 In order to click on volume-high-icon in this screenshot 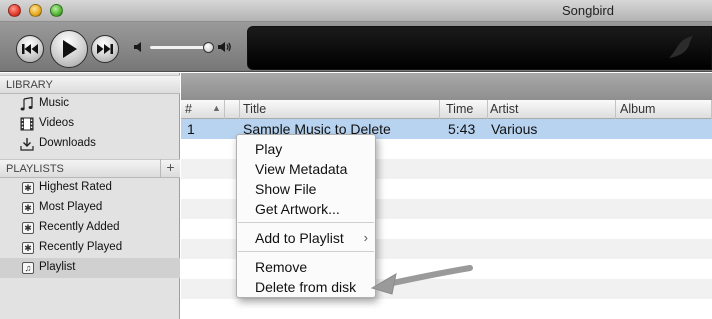, I will do `click(224, 47)`.